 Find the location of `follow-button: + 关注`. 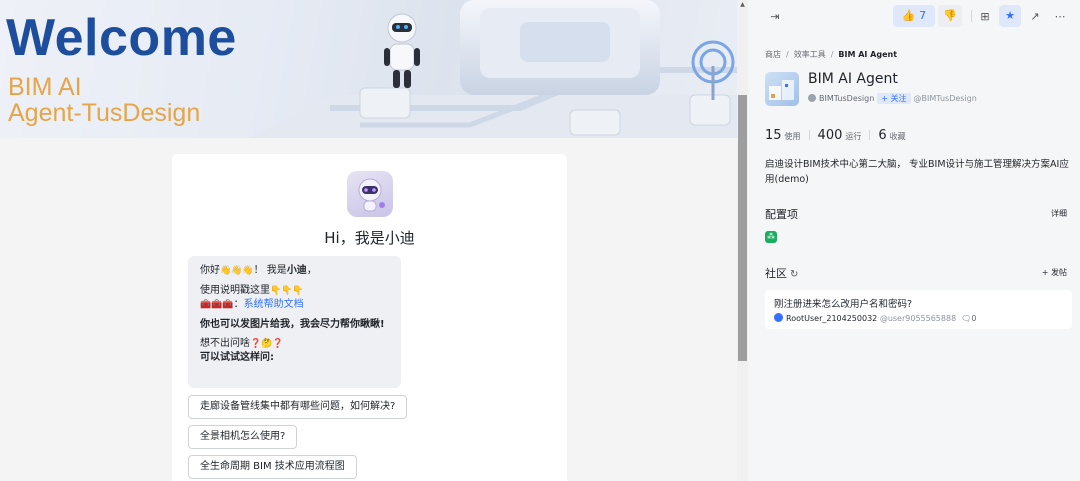

follow-button: + 关注 is located at coordinates (894, 98).